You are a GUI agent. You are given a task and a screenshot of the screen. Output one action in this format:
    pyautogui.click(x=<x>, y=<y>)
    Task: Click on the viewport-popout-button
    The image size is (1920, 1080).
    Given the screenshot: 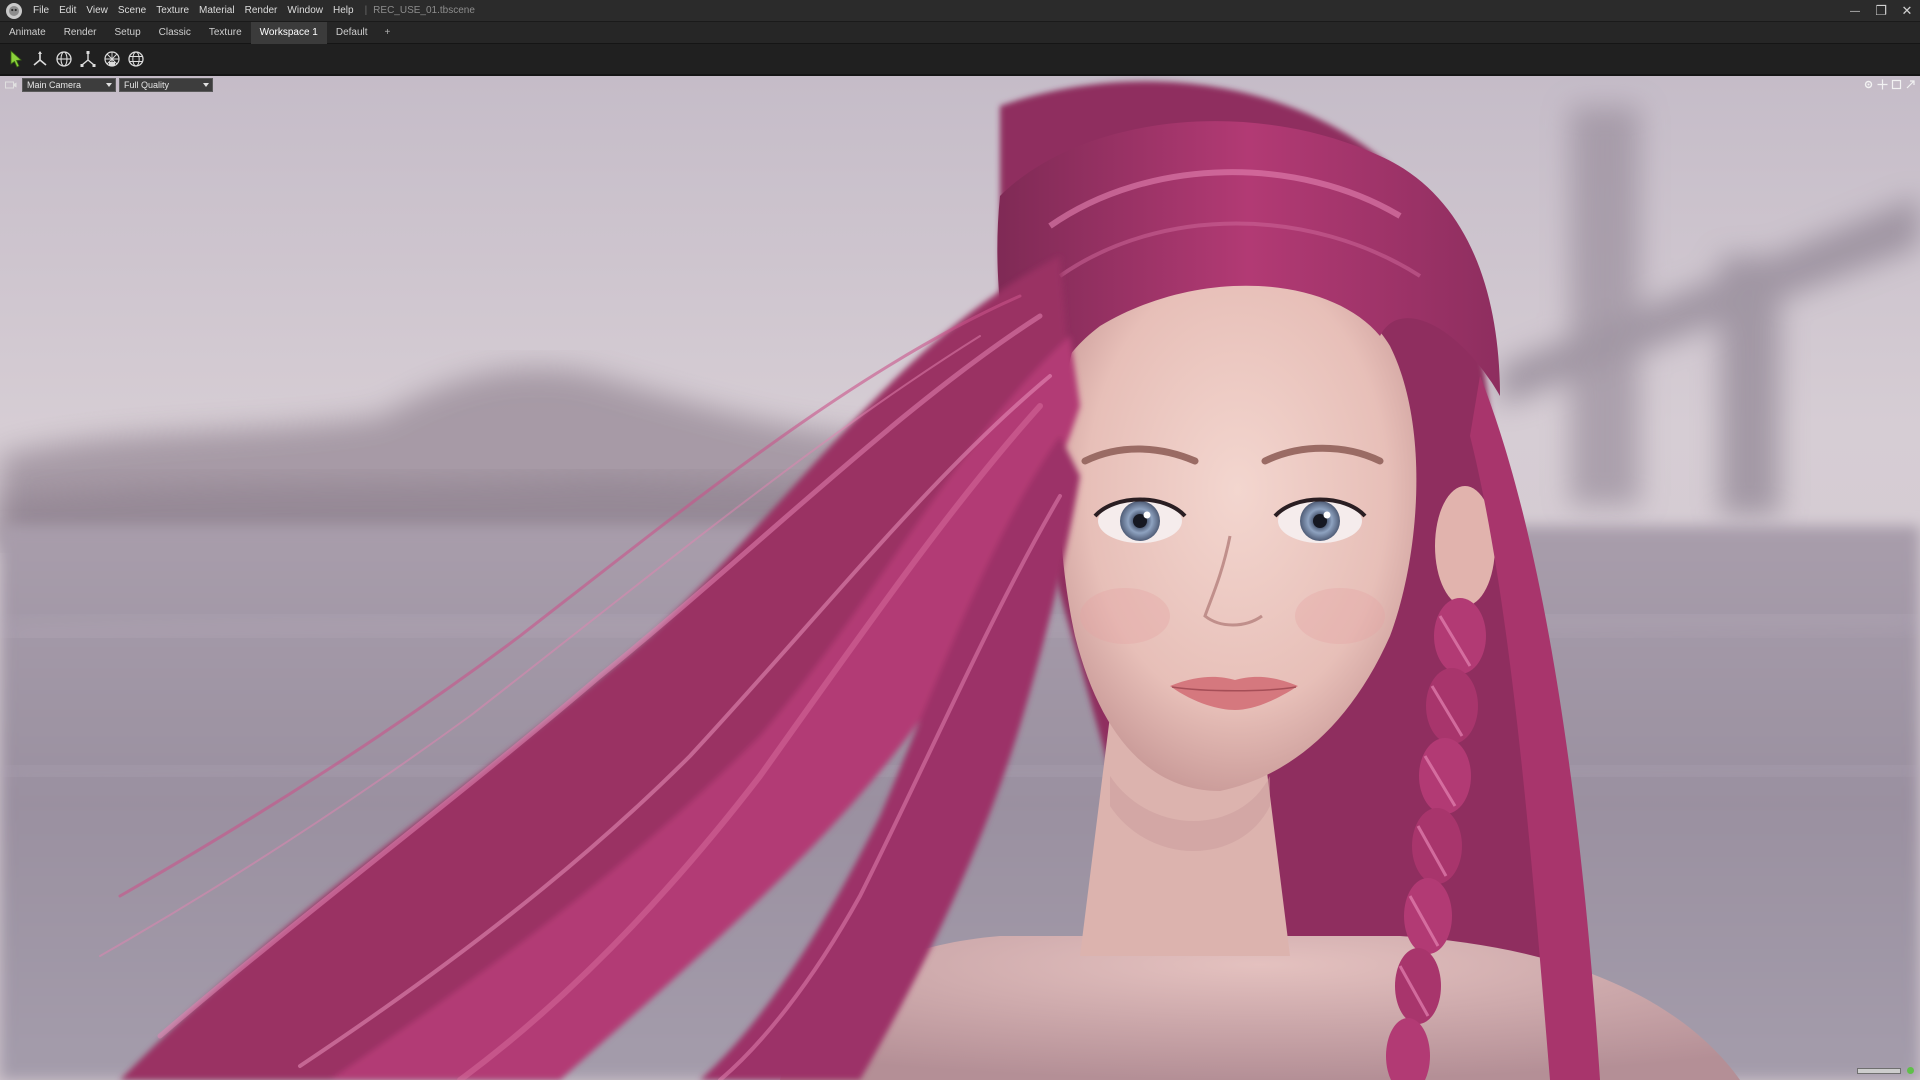 What is the action you would take?
    pyautogui.click(x=1910, y=84)
    